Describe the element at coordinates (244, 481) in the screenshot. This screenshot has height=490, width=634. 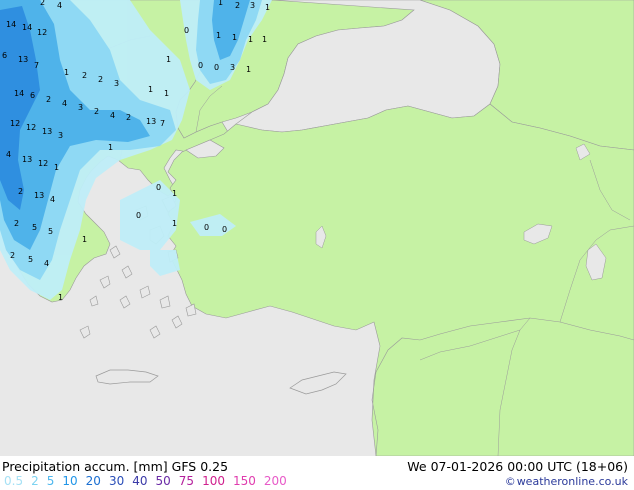
I see `legend-item: 150` at that location.